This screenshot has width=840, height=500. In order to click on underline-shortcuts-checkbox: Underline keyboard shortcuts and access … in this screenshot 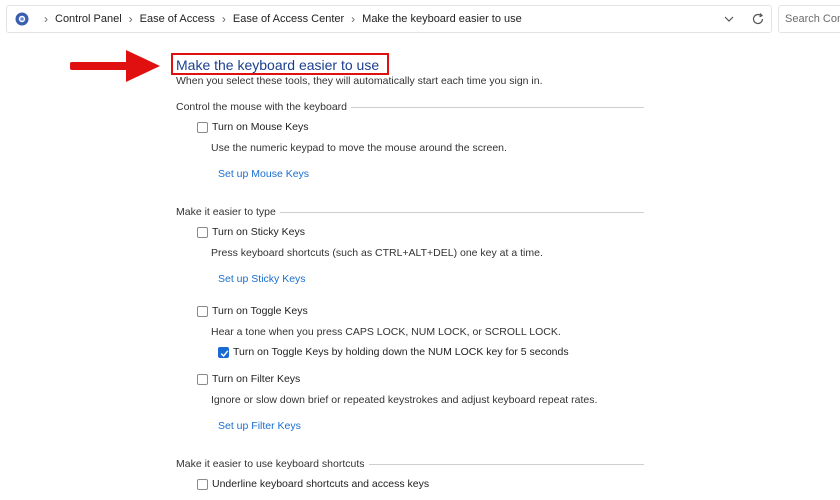, I will do `click(313, 484)`.